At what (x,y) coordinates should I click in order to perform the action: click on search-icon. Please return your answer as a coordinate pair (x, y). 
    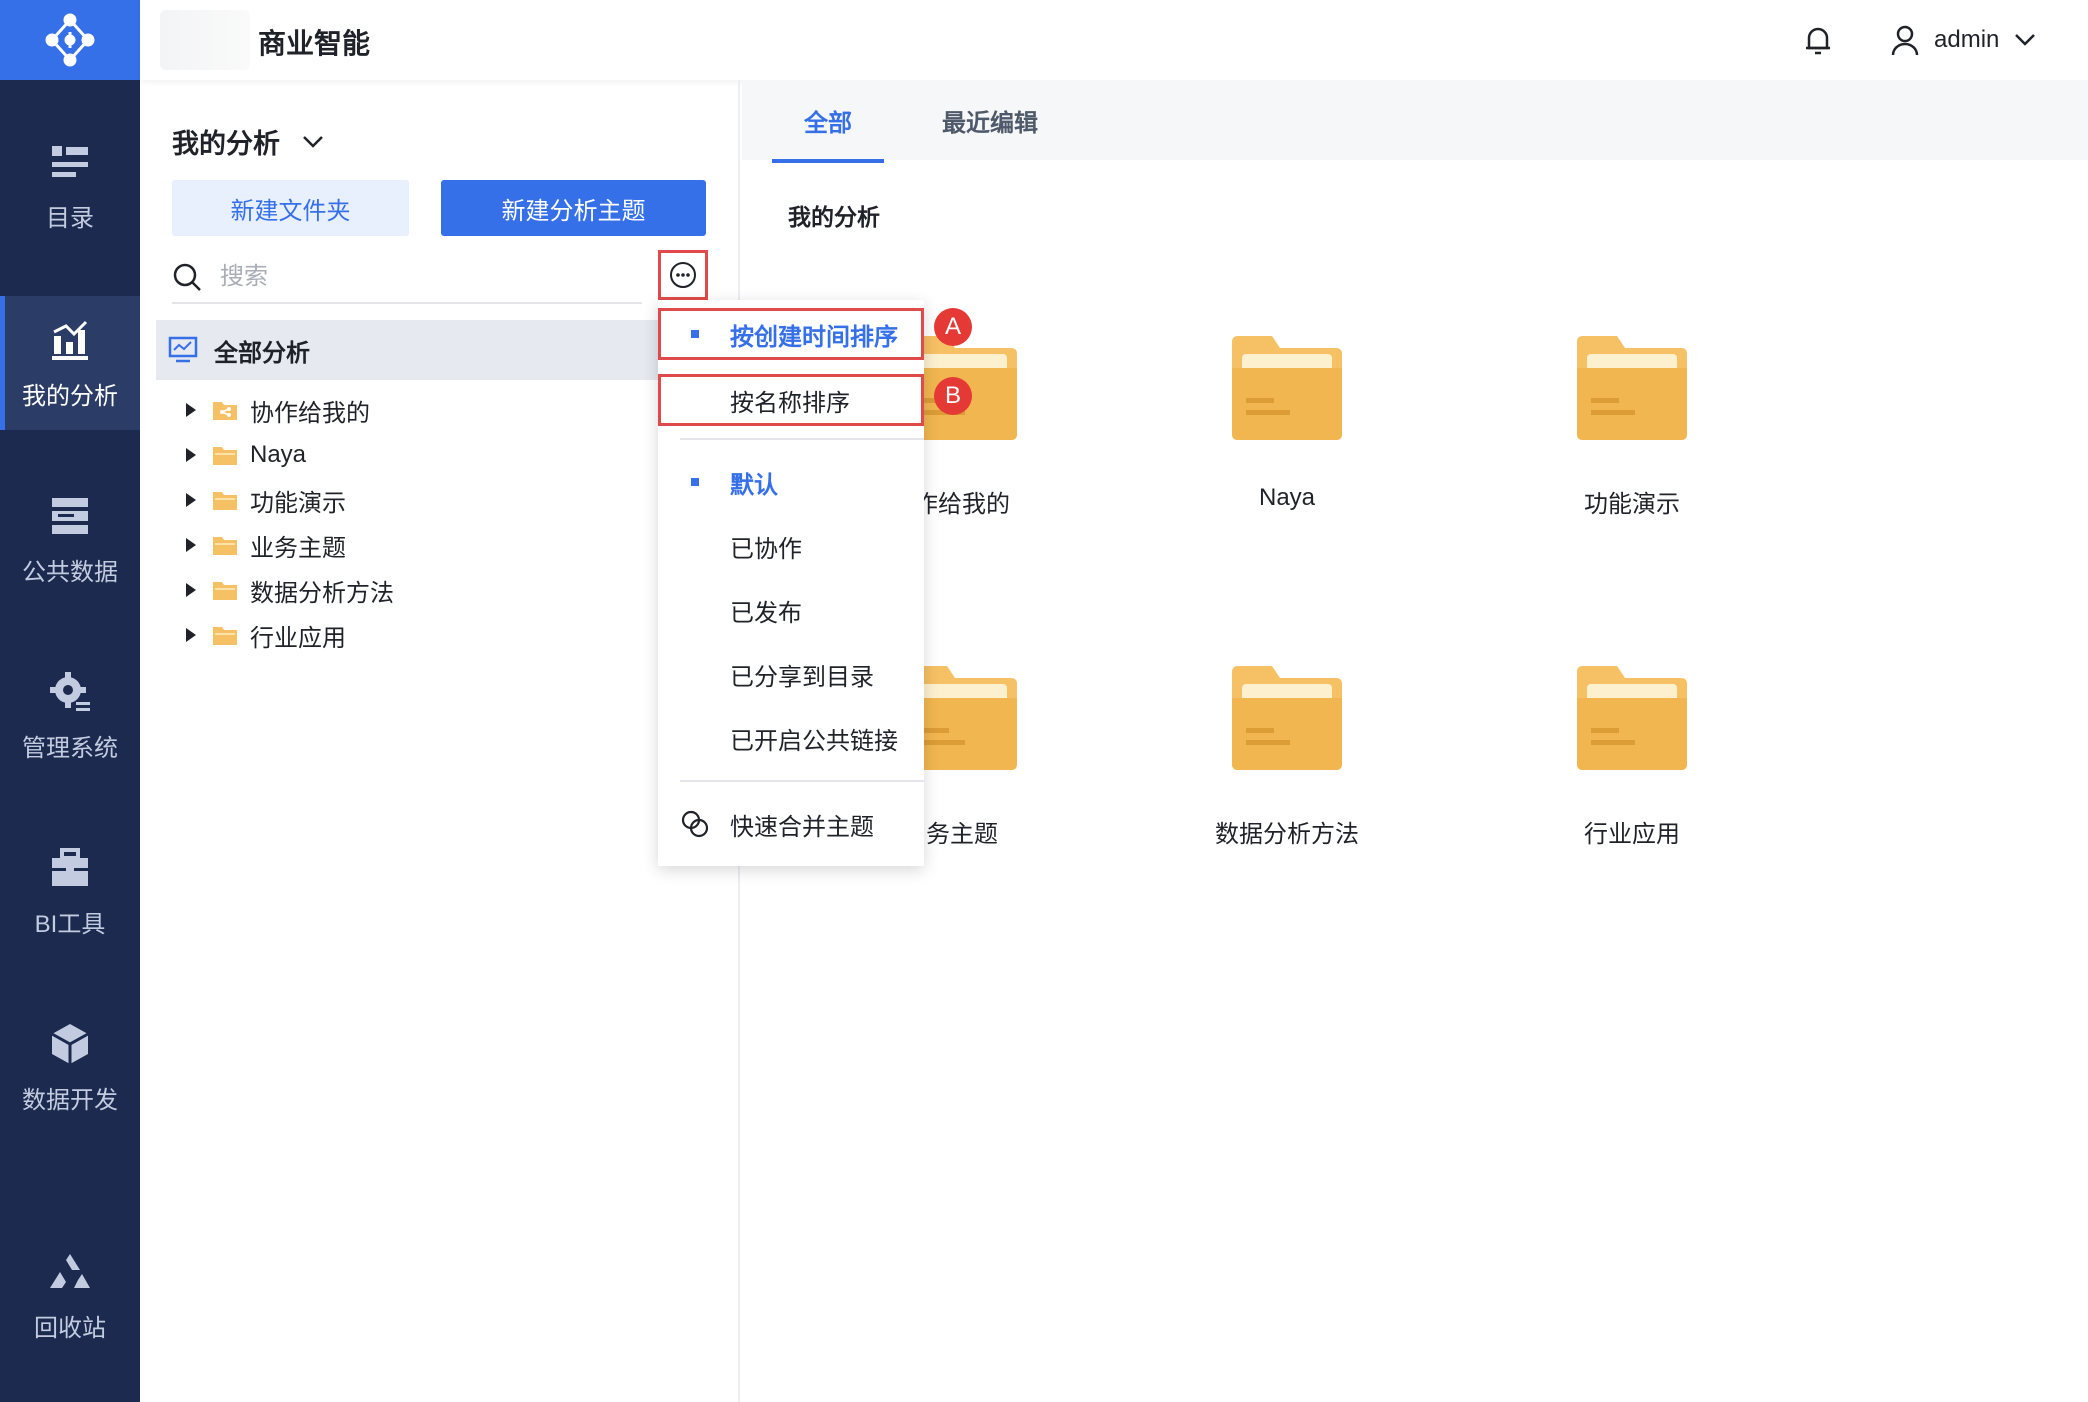
    Looking at the image, I should click on (187, 277).